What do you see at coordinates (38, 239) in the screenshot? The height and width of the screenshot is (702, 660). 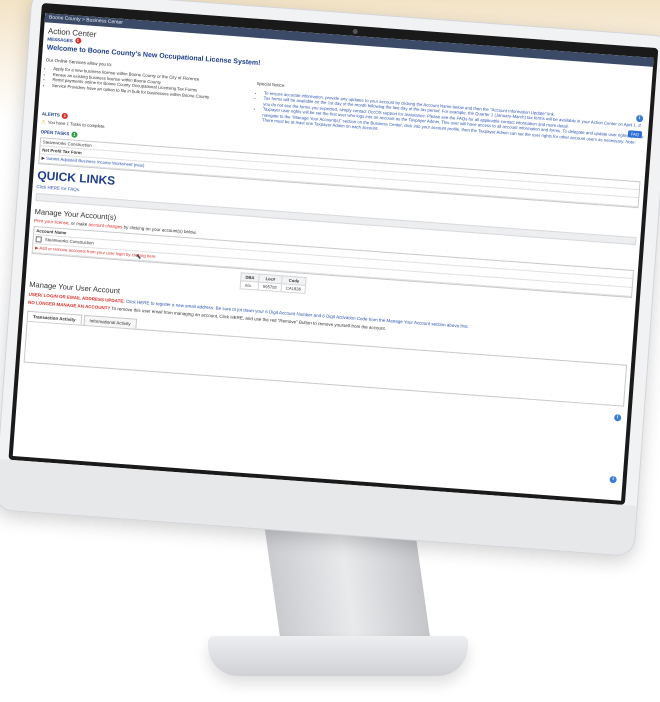 I see `account-checkbox` at bounding box center [38, 239].